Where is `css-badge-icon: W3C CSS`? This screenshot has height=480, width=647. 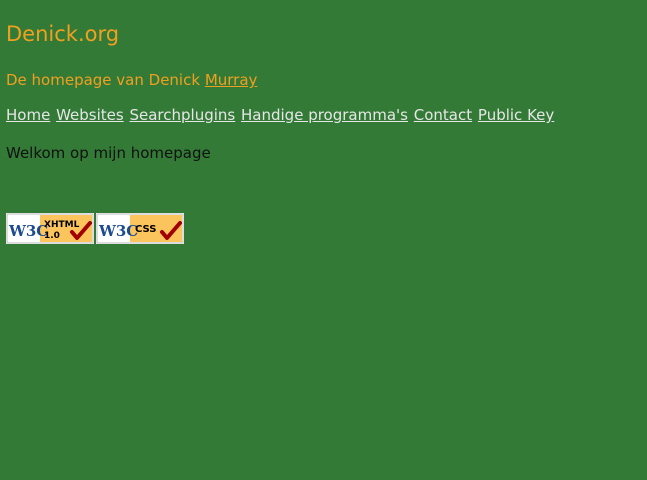 css-badge-icon: W3C CSS is located at coordinates (140, 228).